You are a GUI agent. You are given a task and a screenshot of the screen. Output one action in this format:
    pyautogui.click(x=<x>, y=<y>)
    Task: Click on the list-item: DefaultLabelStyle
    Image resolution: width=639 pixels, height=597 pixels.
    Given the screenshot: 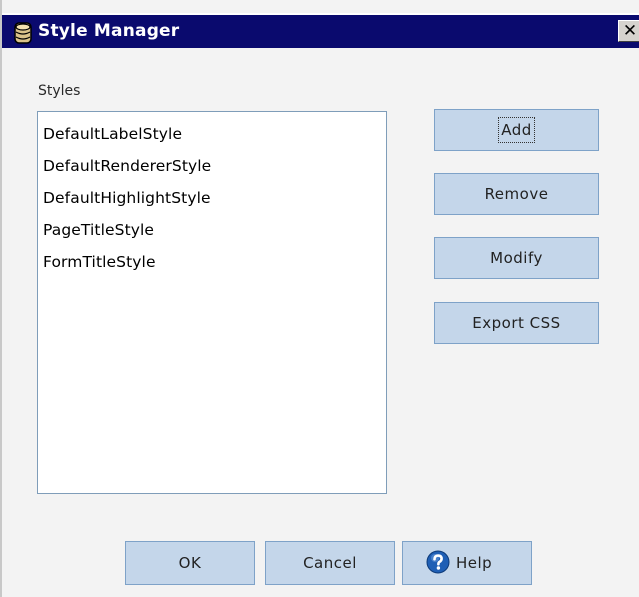 What is the action you would take?
    pyautogui.click(x=214, y=134)
    